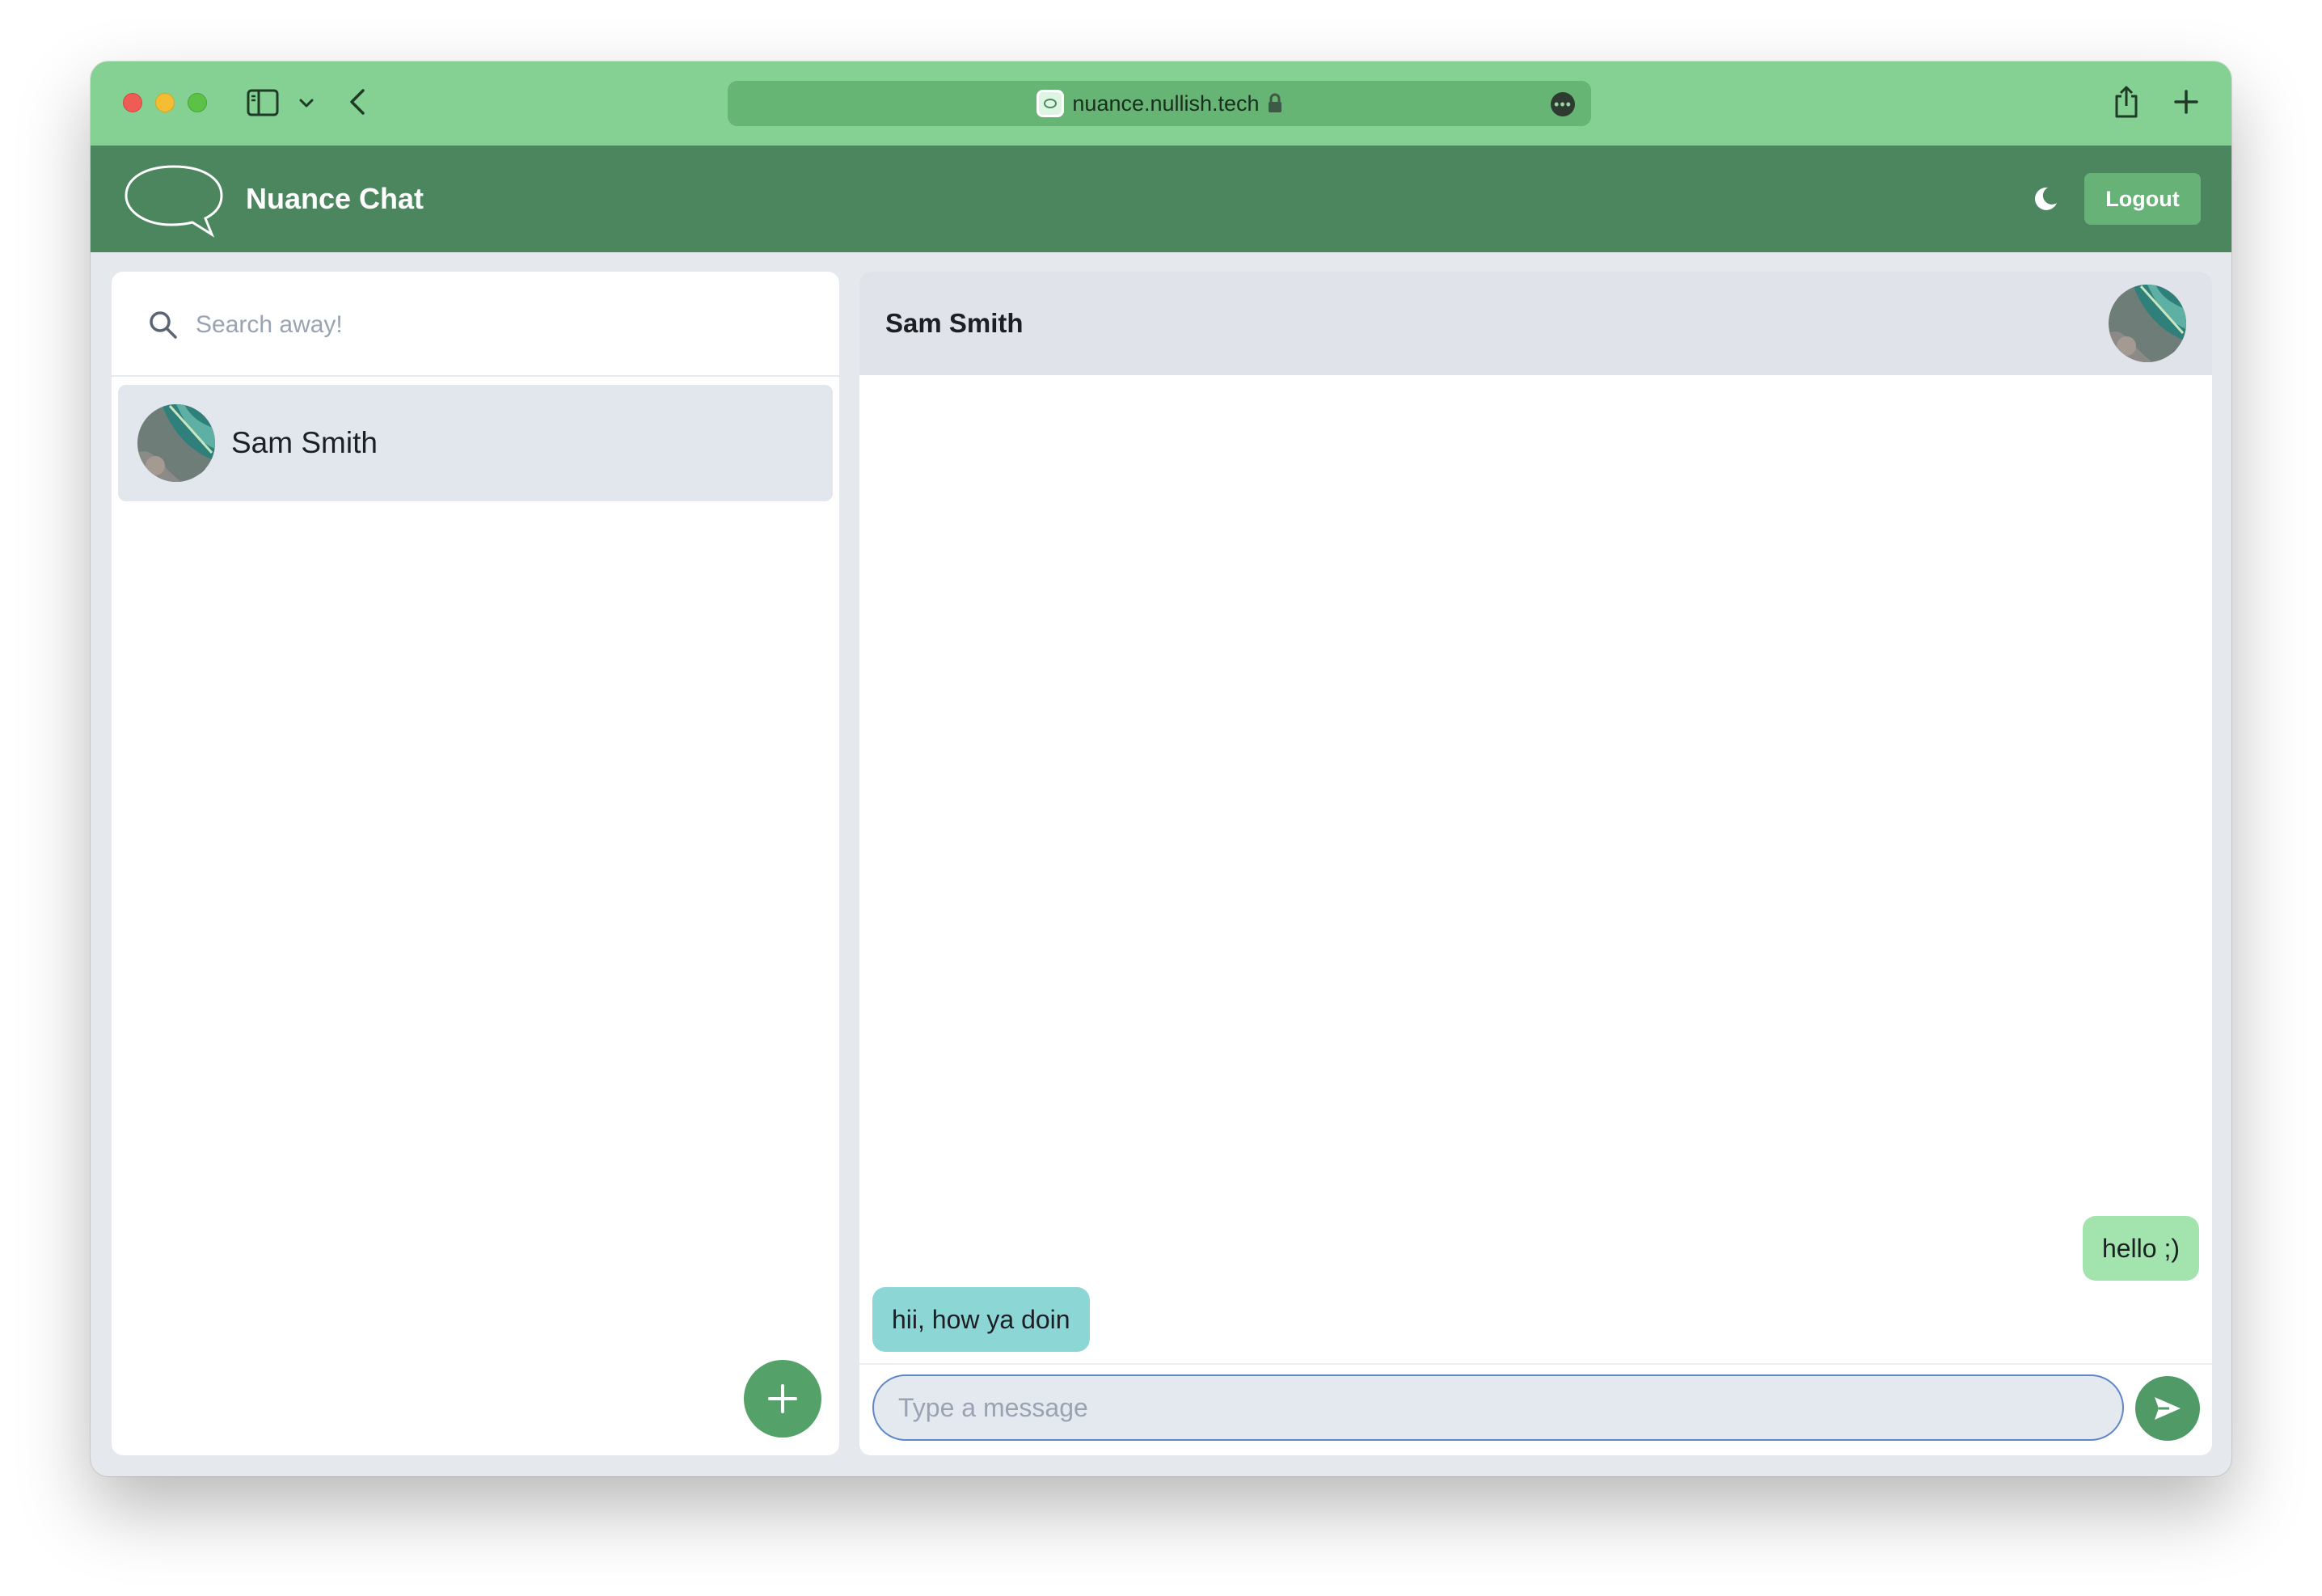  I want to click on contact-name: Sam Smith, so click(304, 442).